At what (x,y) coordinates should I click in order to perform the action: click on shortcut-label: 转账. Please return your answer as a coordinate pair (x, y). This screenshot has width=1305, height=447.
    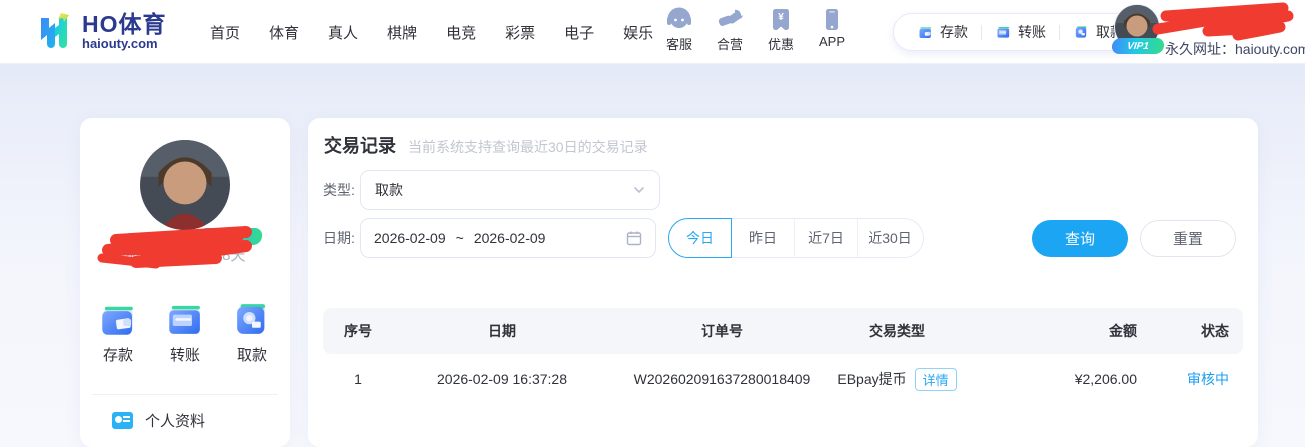
    Looking at the image, I should click on (184, 355).